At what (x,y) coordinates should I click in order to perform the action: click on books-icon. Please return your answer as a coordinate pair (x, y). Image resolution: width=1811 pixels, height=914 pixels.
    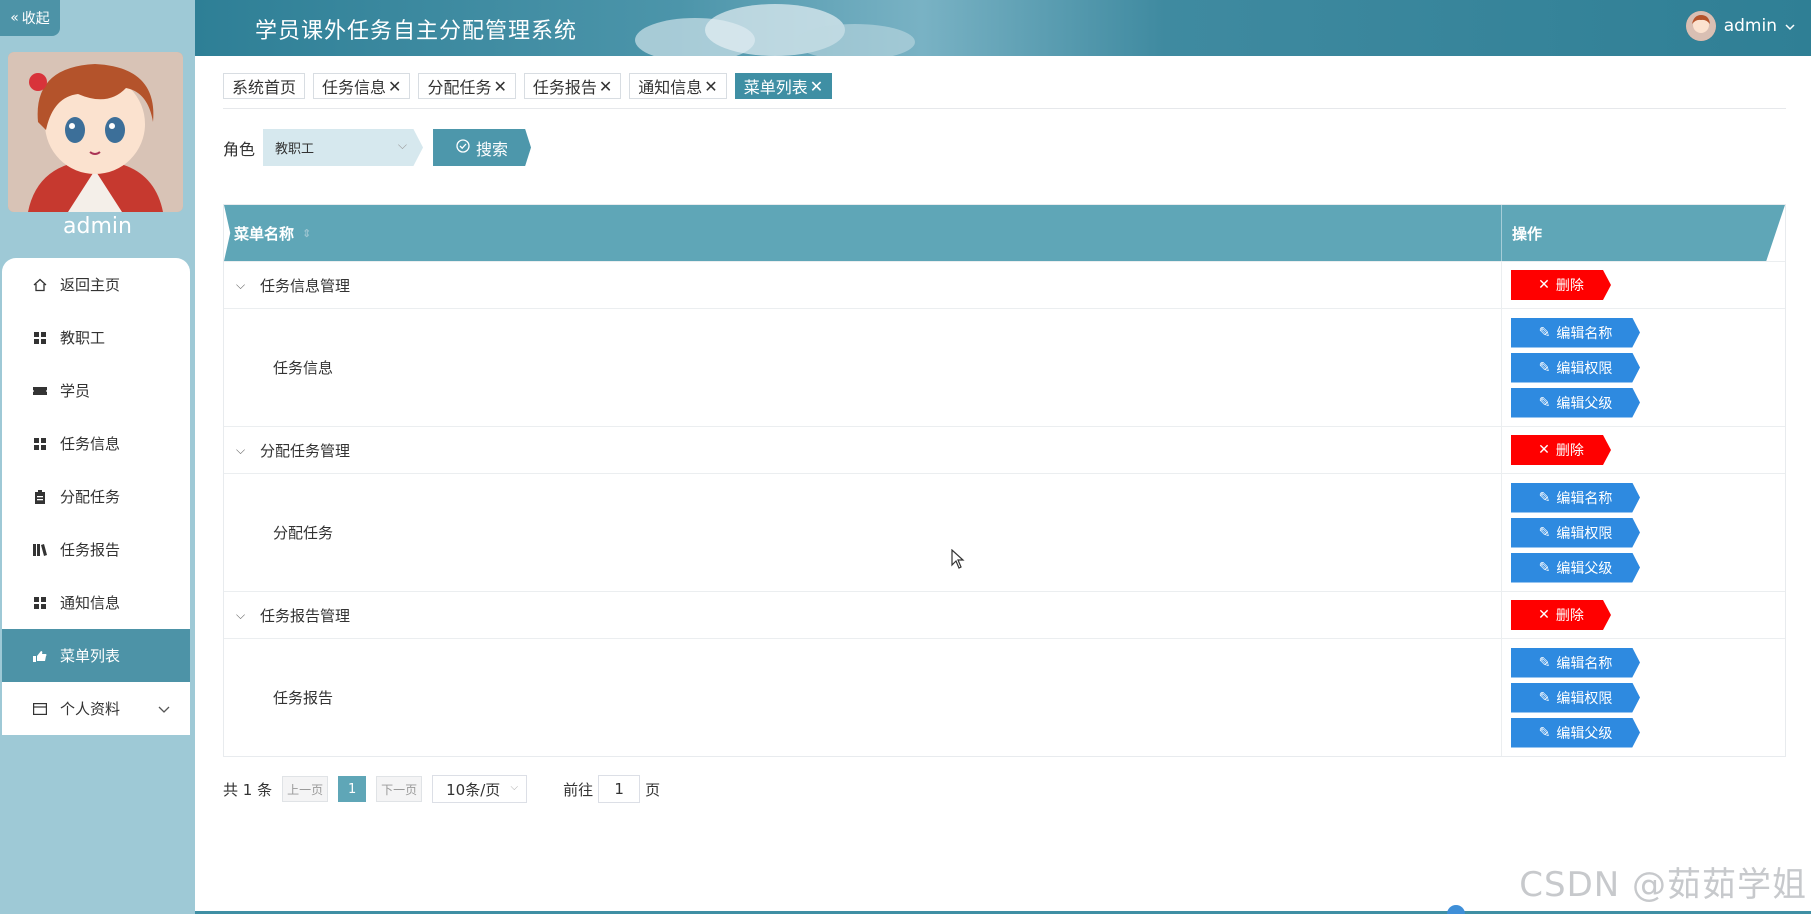
    Looking at the image, I should click on (40, 550).